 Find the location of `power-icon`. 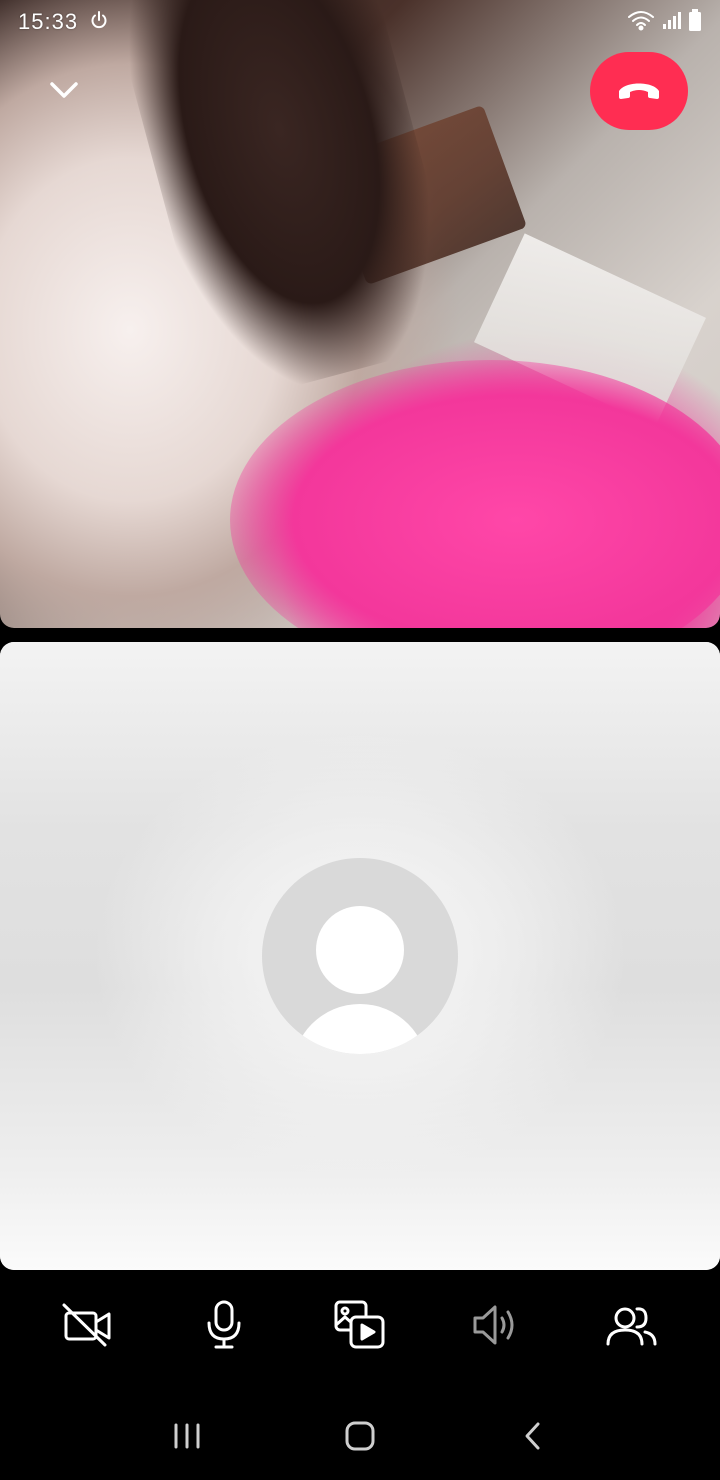

power-icon is located at coordinates (99, 22).